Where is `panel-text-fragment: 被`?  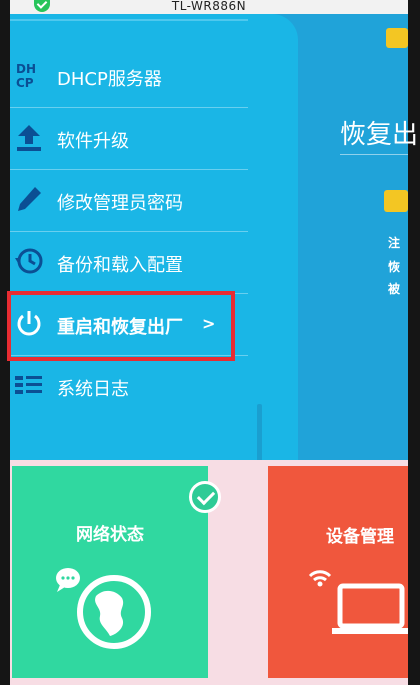
panel-text-fragment: 被 is located at coordinates (394, 289).